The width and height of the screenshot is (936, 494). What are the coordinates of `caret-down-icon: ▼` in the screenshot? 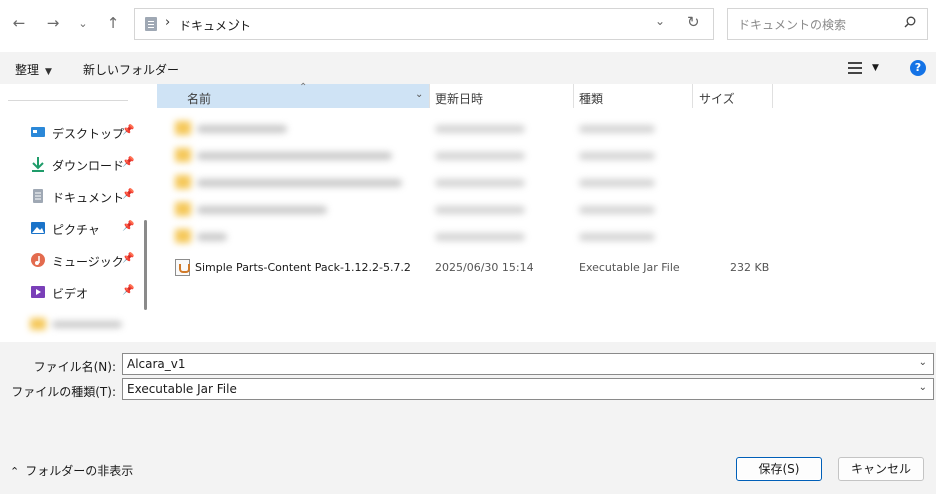 It's located at (48, 72).